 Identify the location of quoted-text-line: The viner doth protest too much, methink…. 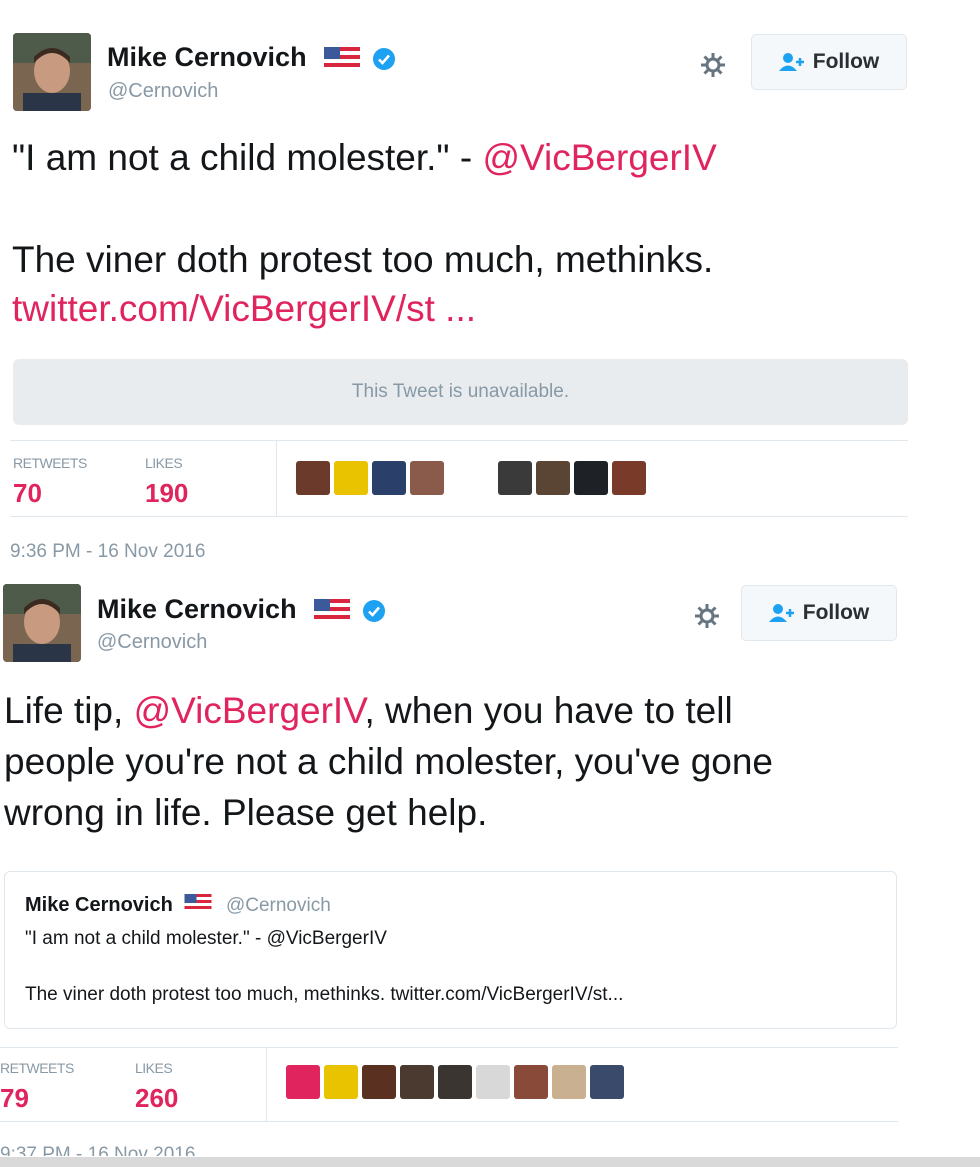
(324, 994).